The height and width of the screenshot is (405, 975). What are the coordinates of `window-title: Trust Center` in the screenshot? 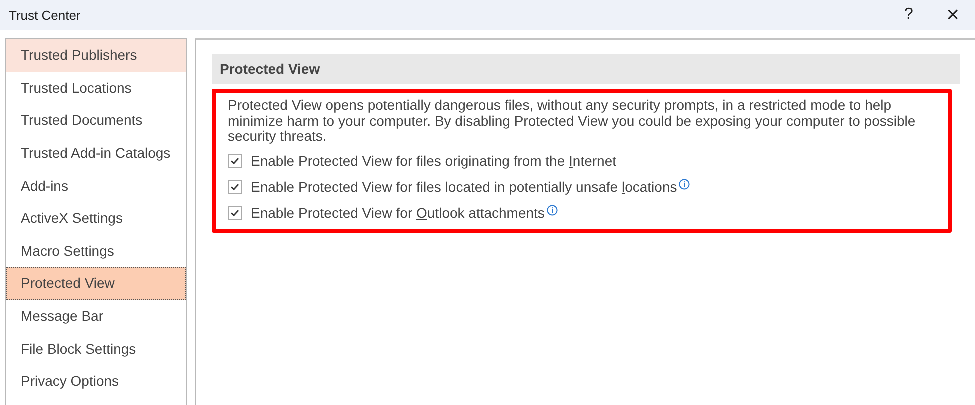 It's located at (44, 15).